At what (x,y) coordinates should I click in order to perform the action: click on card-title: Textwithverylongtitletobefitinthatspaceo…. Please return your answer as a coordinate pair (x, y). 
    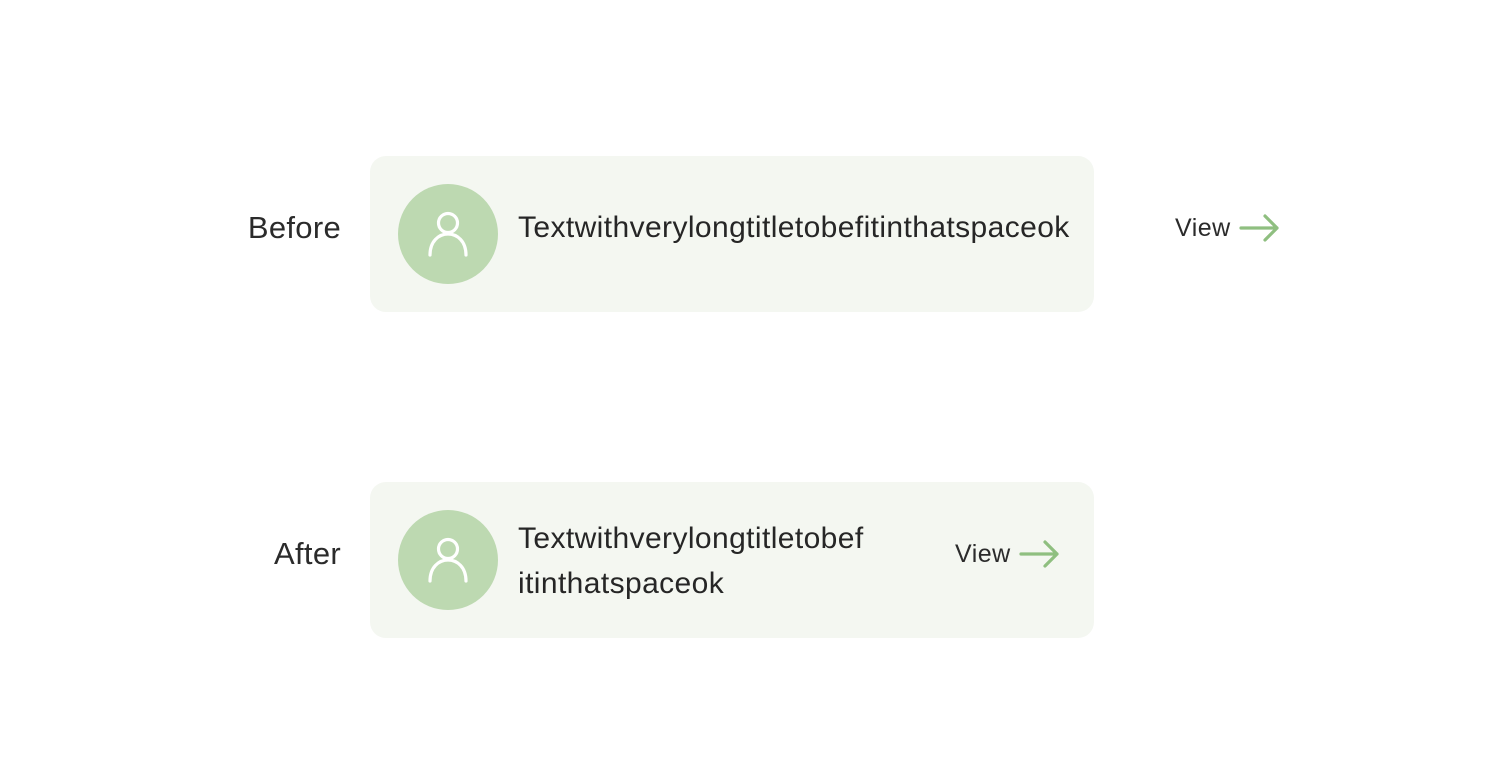
    Looking at the image, I should click on (794, 227).